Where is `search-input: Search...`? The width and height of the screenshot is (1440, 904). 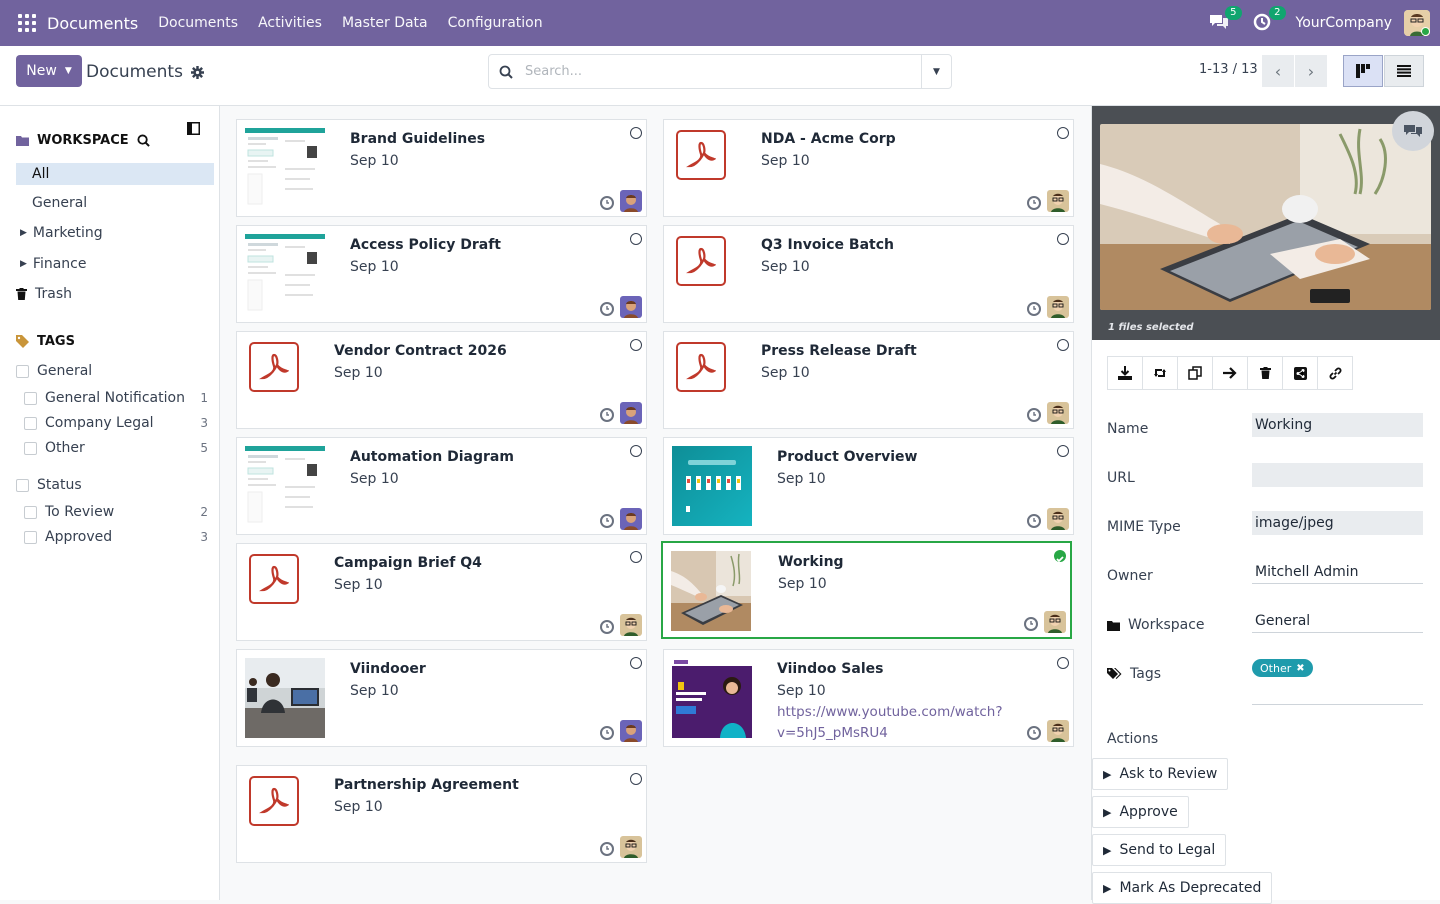
search-input: Search... is located at coordinates (723, 71).